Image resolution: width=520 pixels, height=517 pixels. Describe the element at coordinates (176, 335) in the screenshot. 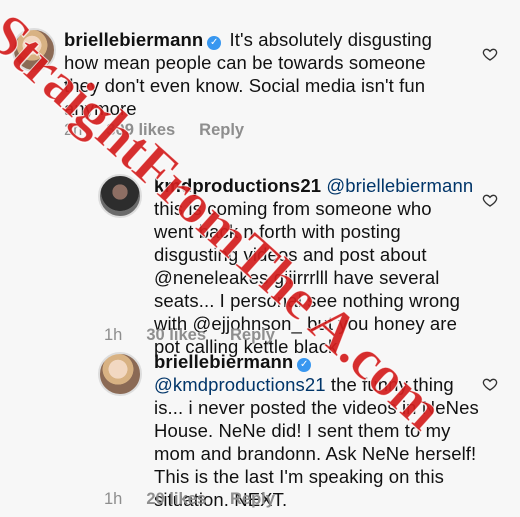

I see `likes-count: 30 likes` at that location.